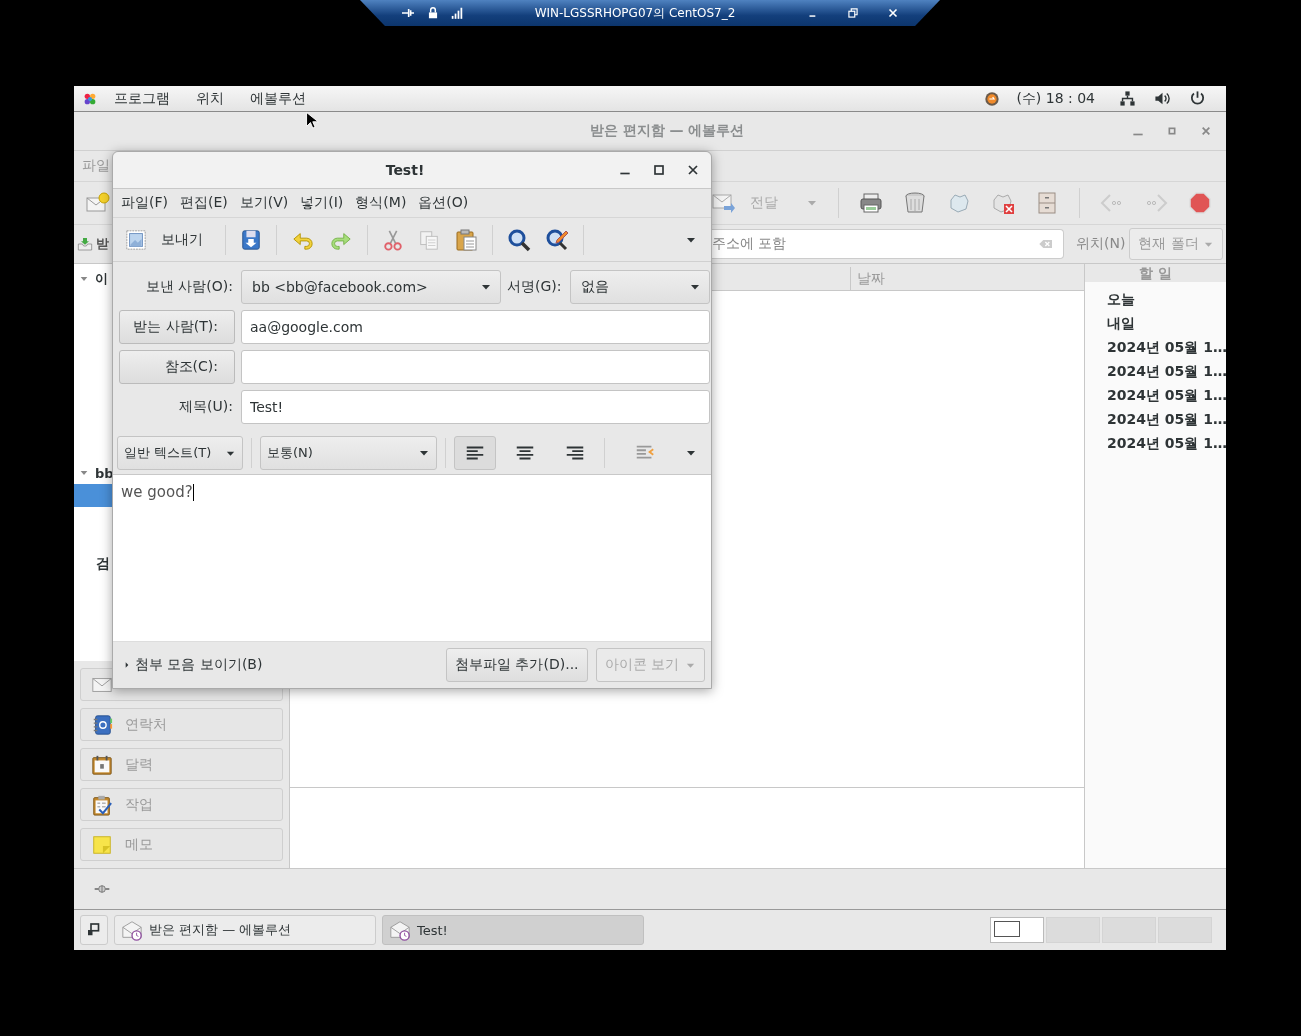 Image resolution: width=1301 pixels, height=1036 pixels. What do you see at coordinates (101, 279) in the screenshot?
I see `folder-name: 이` at bounding box center [101, 279].